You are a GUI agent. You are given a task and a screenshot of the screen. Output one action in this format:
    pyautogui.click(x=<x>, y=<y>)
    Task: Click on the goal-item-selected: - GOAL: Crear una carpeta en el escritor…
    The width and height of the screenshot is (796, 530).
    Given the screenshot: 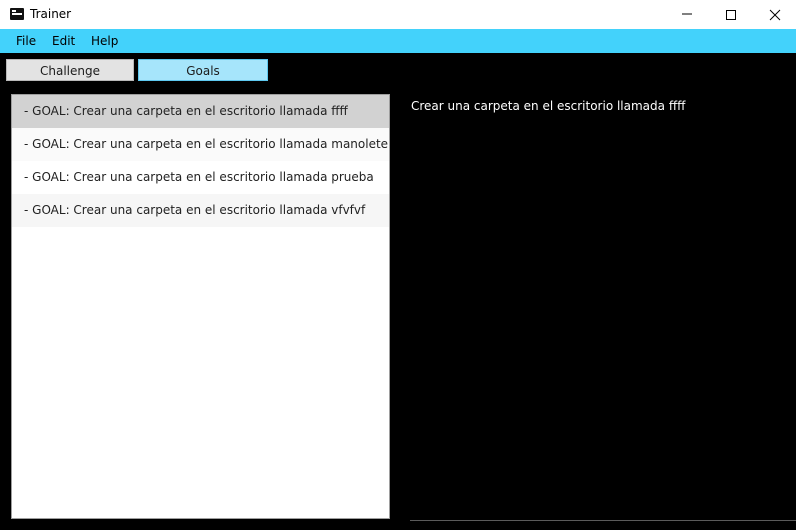 What is the action you would take?
    pyautogui.click(x=200, y=111)
    